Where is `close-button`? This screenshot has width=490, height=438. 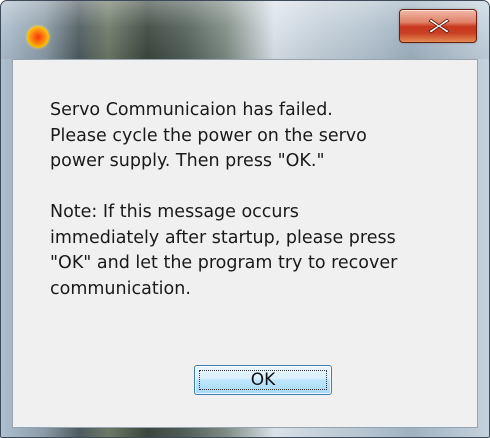
close-button is located at coordinates (438, 26).